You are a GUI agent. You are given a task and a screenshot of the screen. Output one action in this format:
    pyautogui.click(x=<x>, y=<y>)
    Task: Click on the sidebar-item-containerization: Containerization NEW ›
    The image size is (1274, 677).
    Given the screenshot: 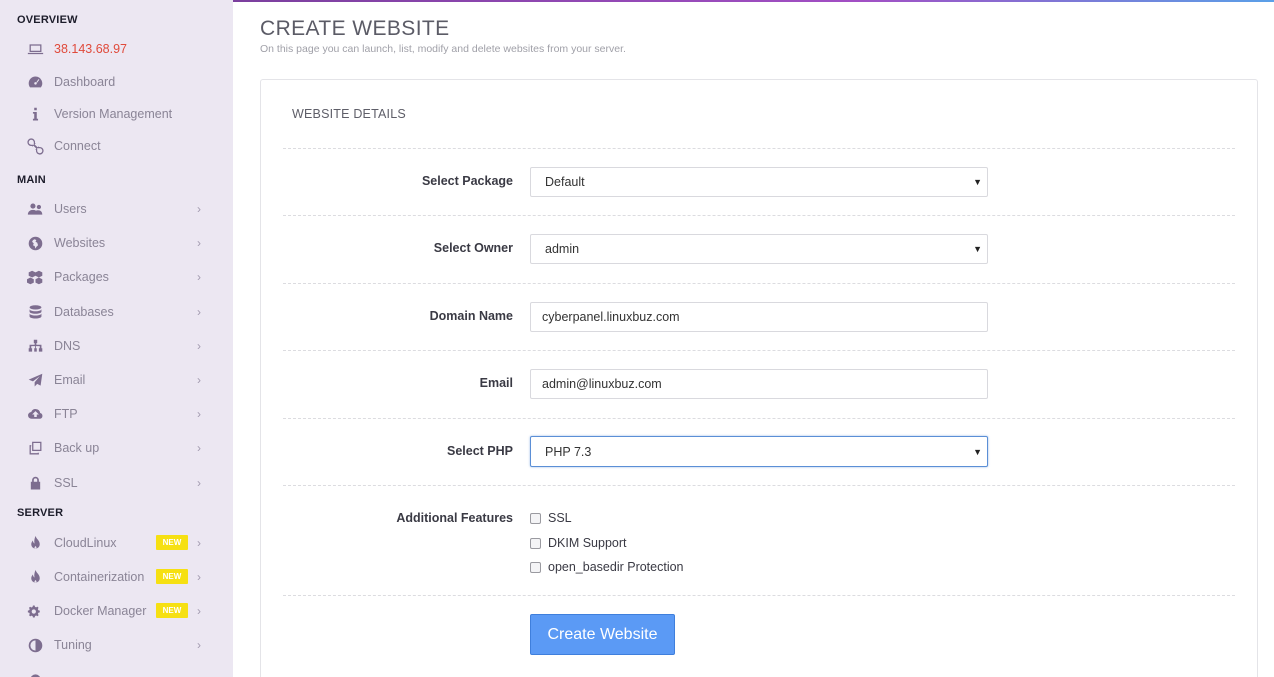 What is the action you would take?
    pyautogui.click(x=116, y=577)
    